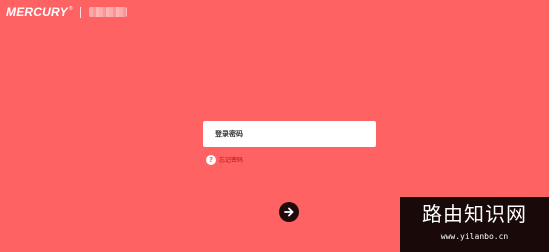  I want to click on brand: MERCURY ®, so click(66, 12).